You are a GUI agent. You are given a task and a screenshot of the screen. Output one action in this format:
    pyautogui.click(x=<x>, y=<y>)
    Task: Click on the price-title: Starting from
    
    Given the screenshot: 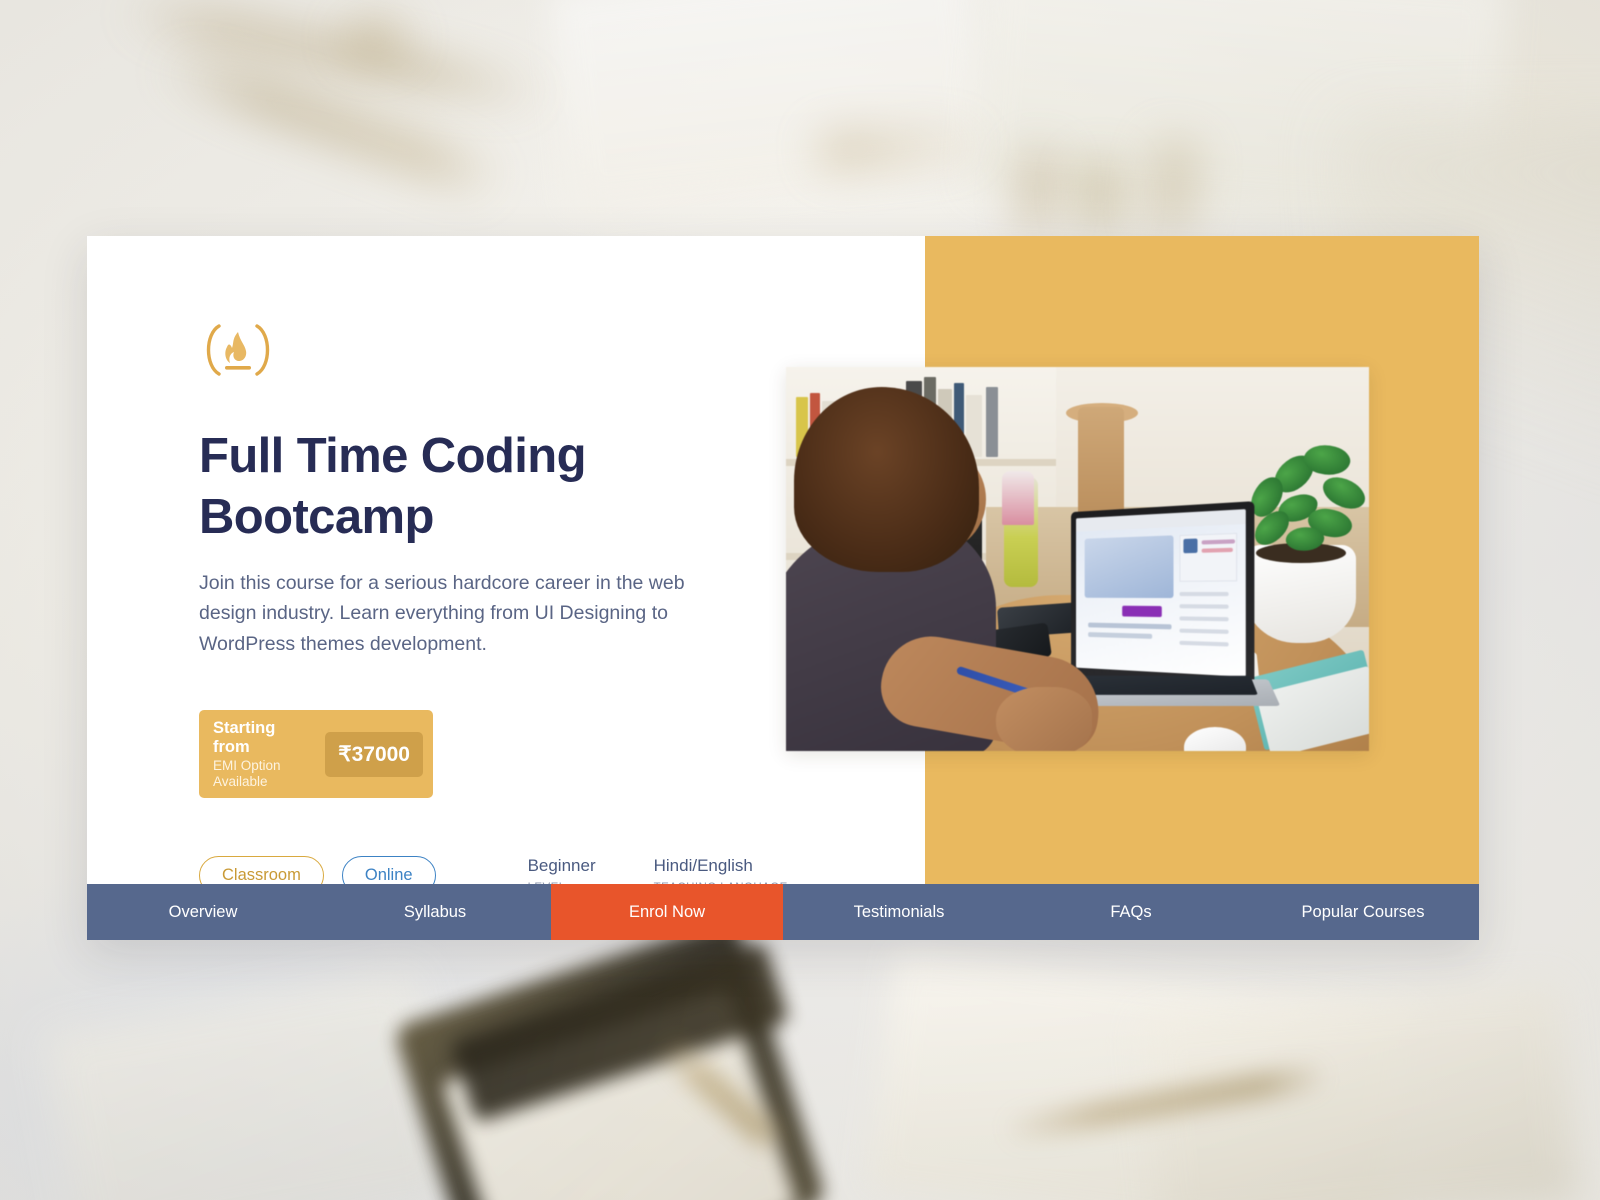 What is the action you would take?
    pyautogui.click(x=244, y=737)
    